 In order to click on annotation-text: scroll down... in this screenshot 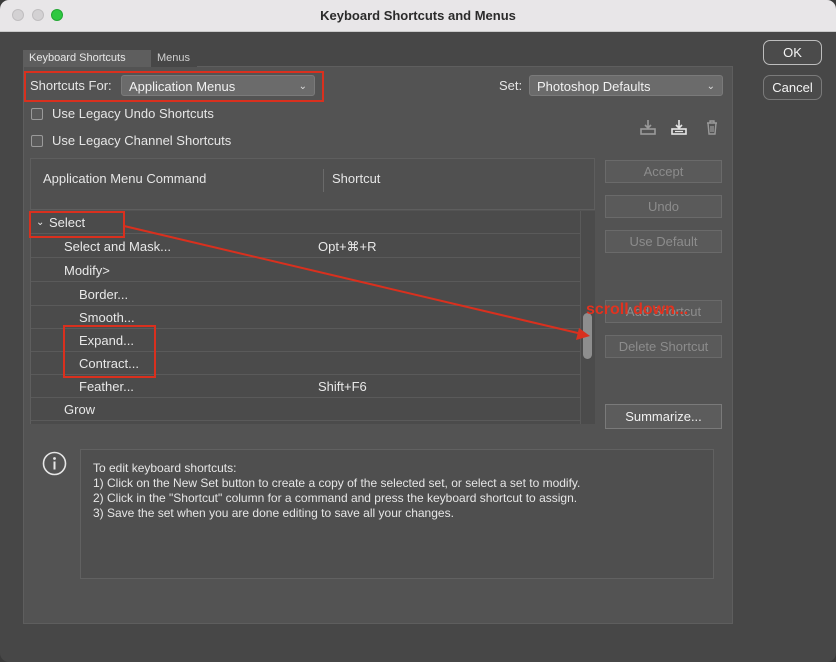, I will do `click(637, 309)`.